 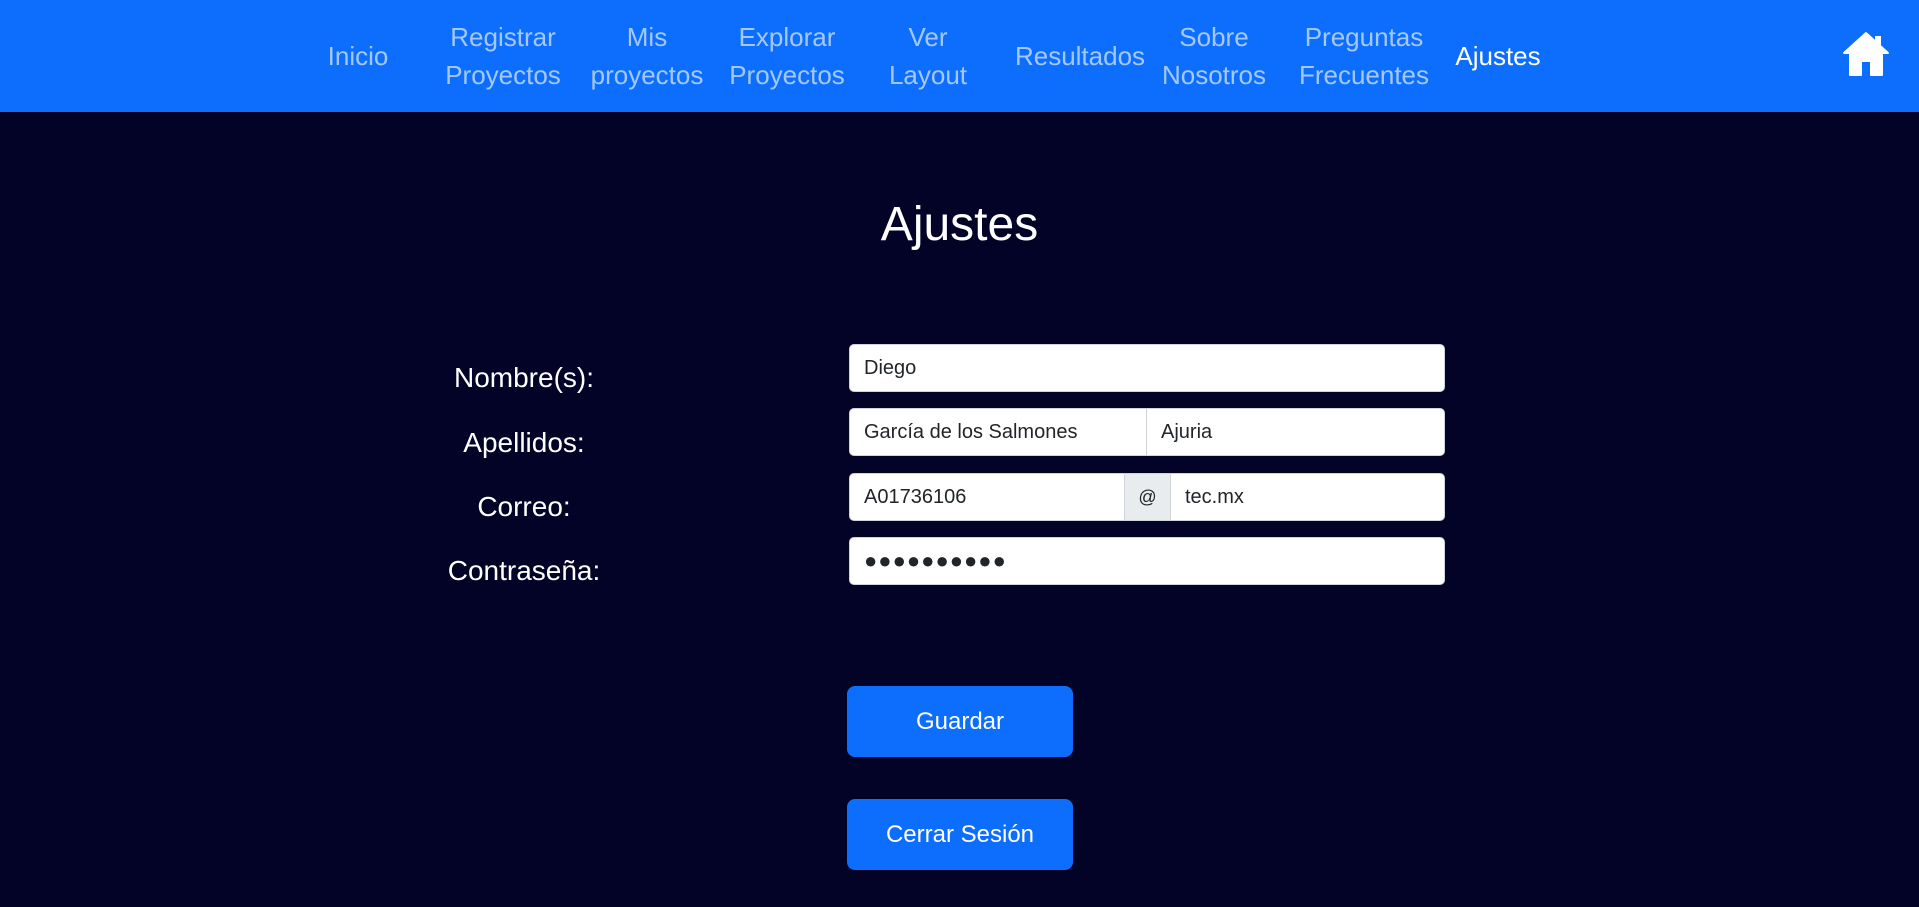 I want to click on nav-item-mis-proyectos: Mis proyectos, so click(x=647, y=56).